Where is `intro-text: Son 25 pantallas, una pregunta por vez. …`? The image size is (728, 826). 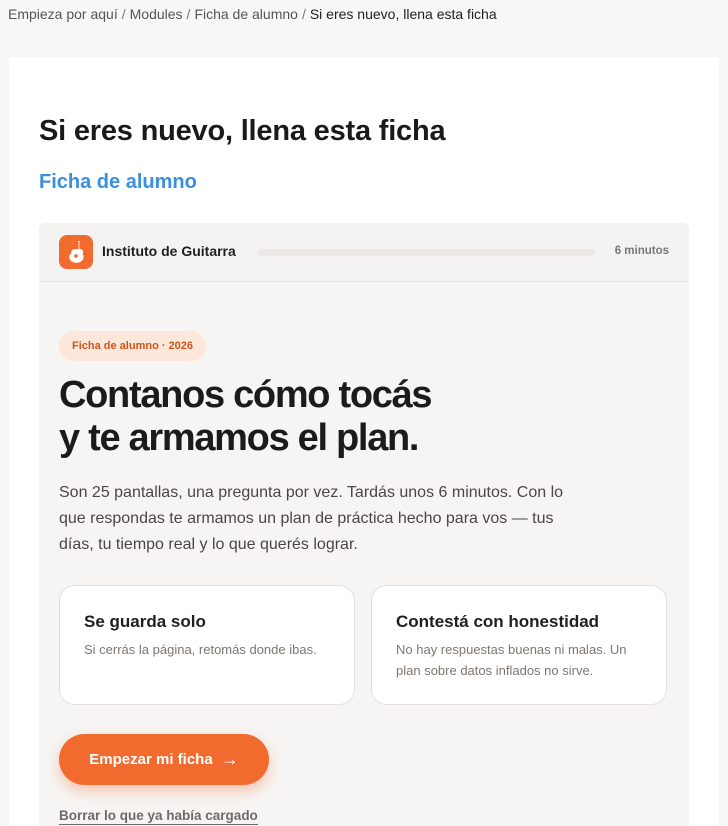 intro-text: Son 25 pantallas, una pregunta por vez. … is located at coordinates (311, 518).